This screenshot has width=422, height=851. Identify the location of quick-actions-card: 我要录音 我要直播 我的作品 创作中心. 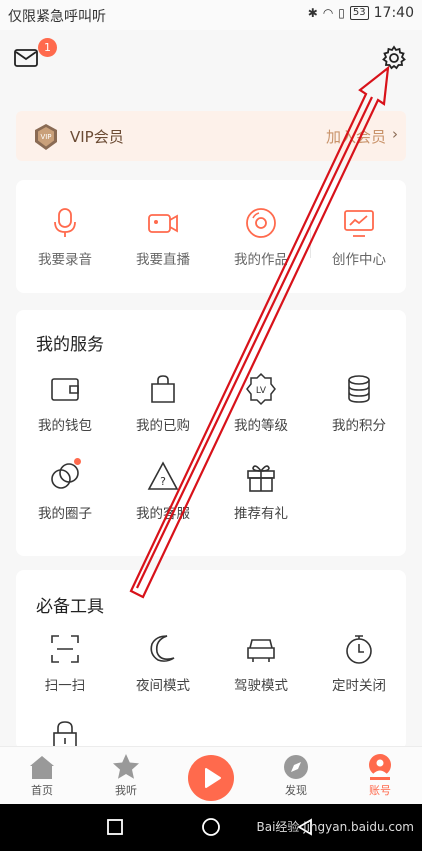
(211, 236).